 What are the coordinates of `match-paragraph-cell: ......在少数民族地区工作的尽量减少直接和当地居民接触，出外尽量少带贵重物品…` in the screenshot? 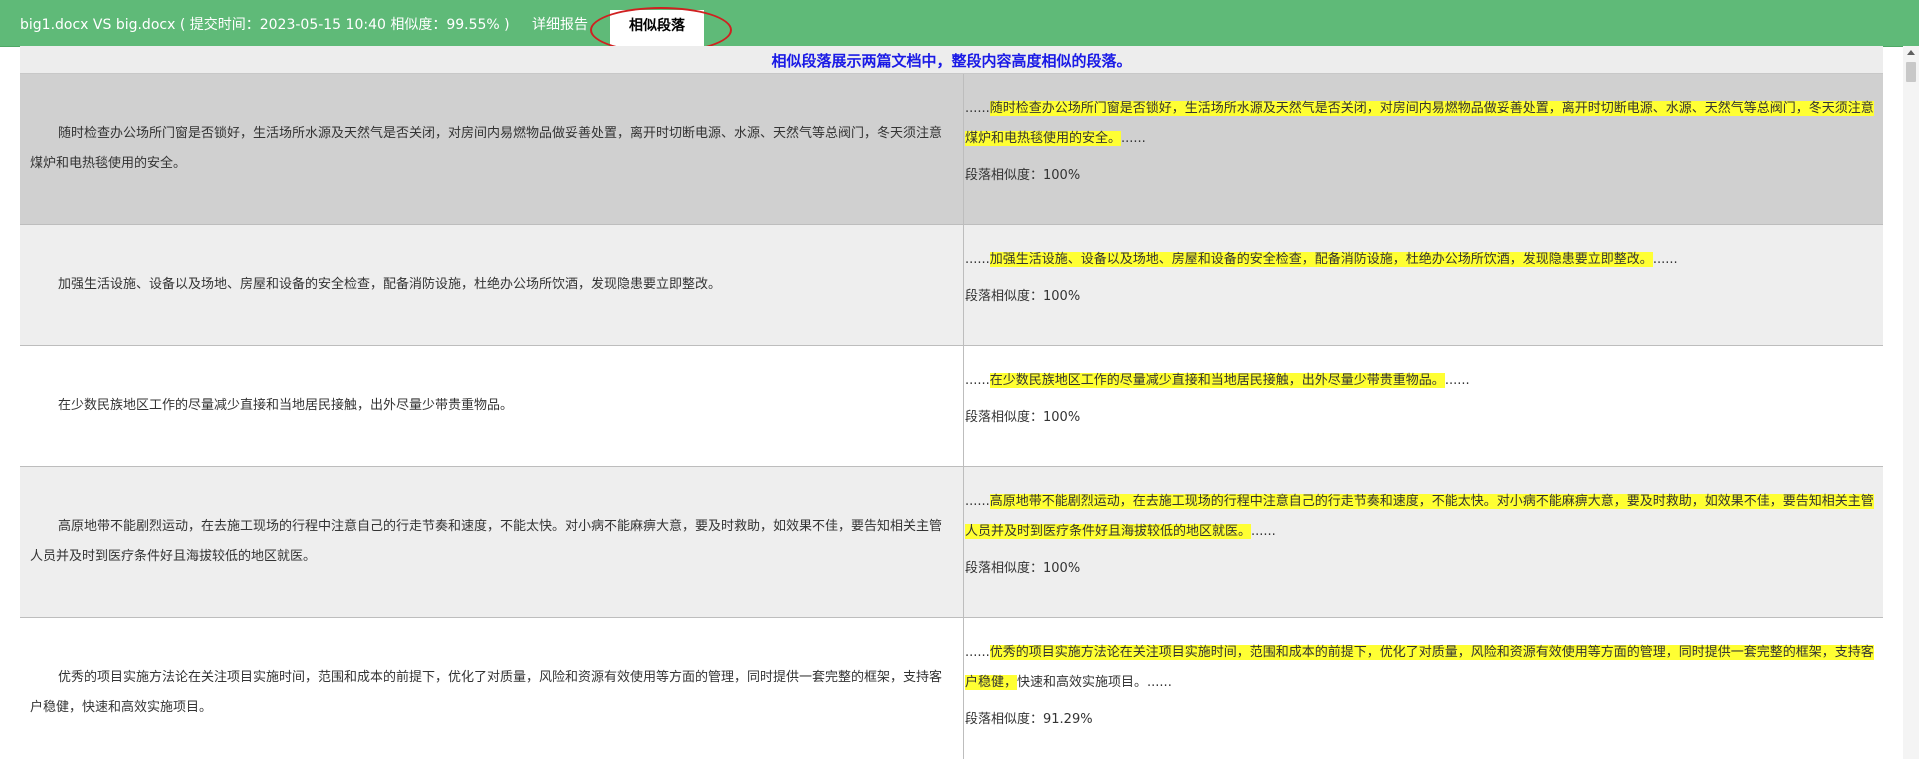 It's located at (1424, 406).